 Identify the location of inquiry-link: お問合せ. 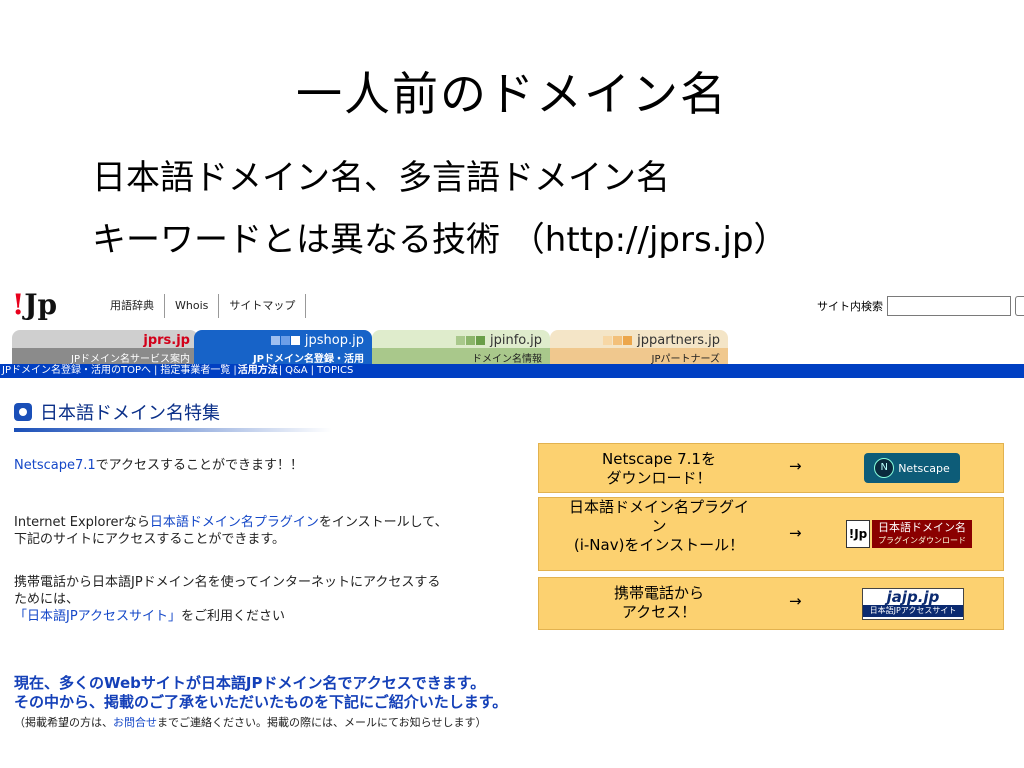
(135, 722).